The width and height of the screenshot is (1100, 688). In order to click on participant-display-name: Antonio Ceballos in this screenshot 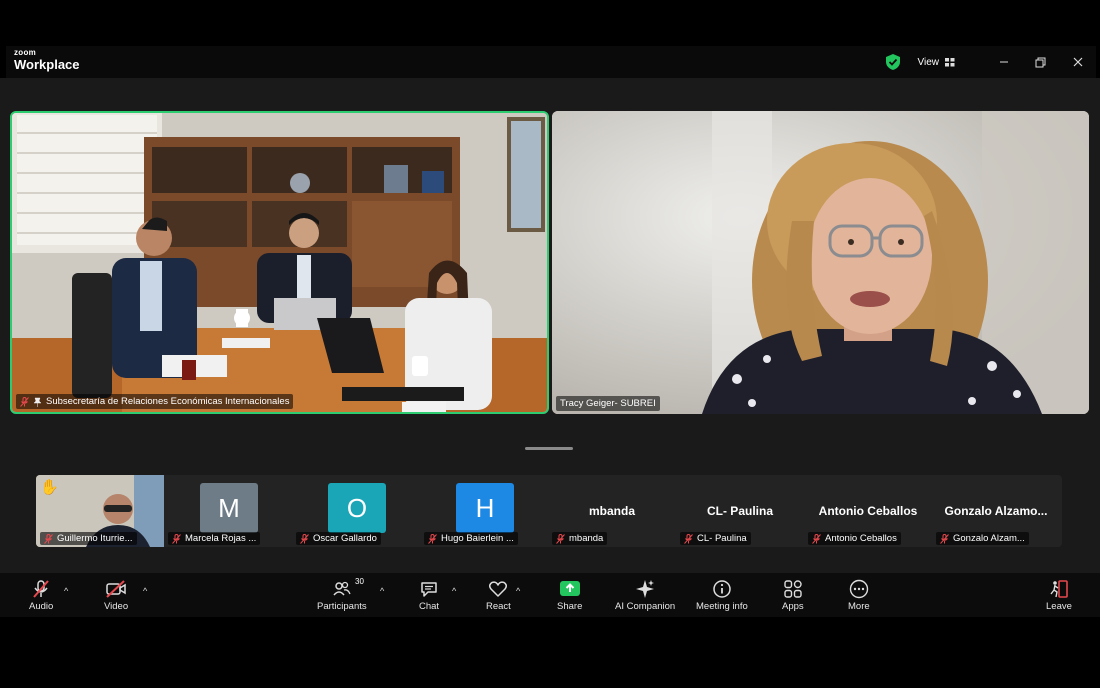, I will do `click(868, 511)`.